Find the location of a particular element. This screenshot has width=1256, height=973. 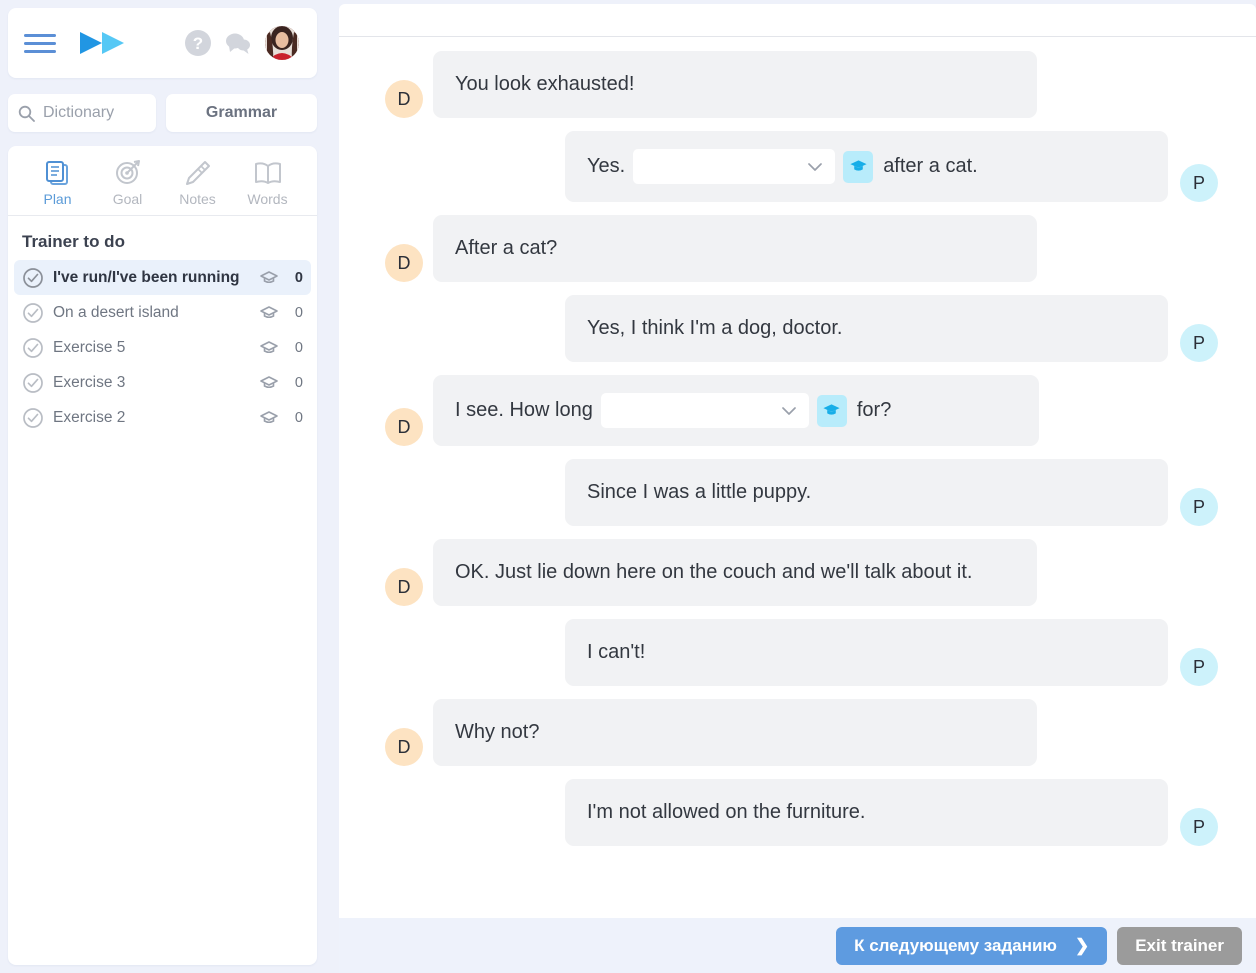

tab-goal: Goal is located at coordinates (128, 182).